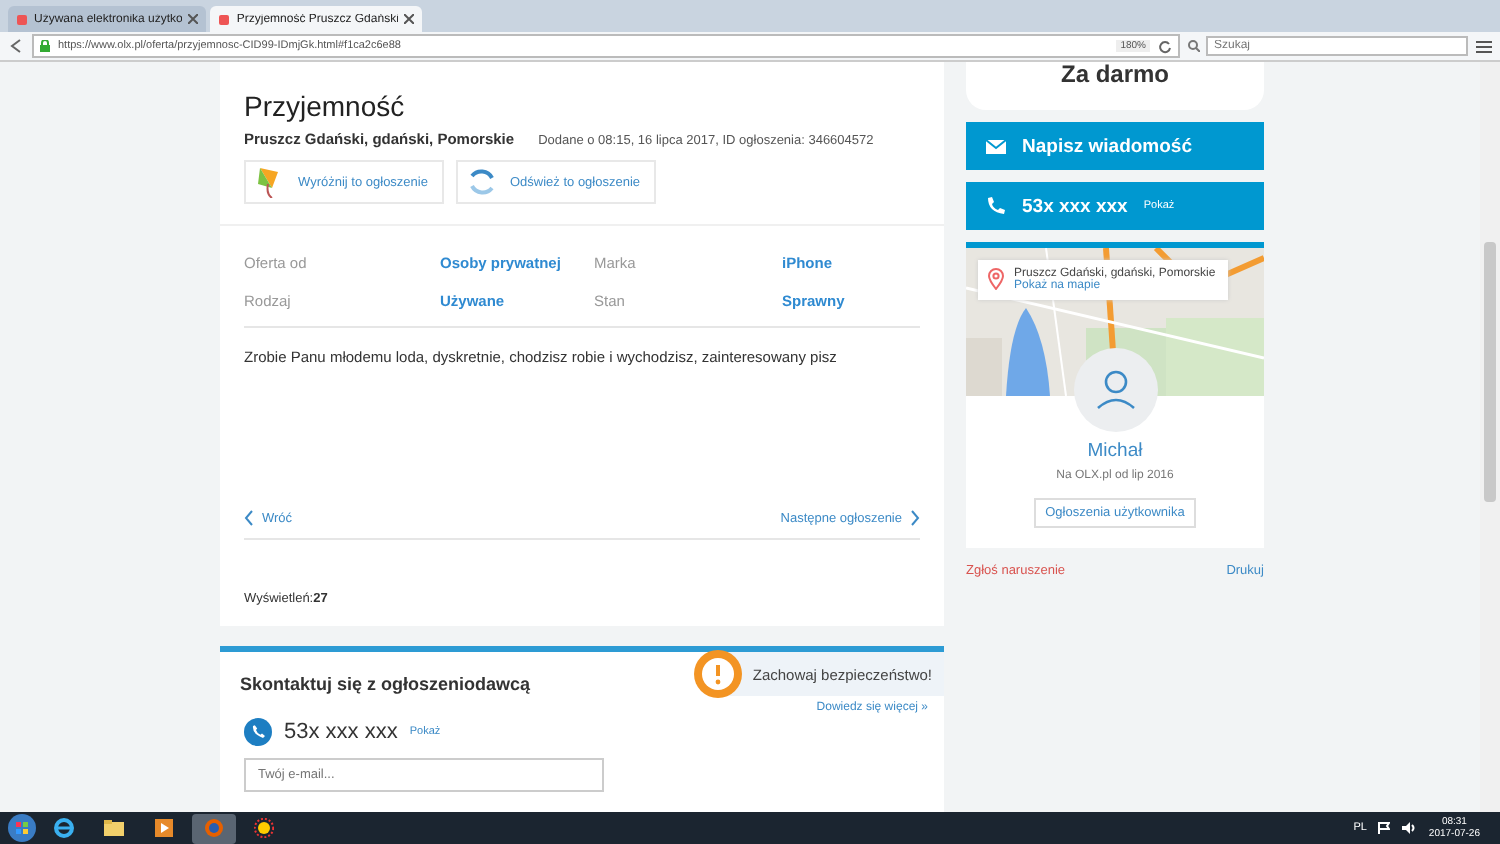 The image size is (1500, 844). Describe the element at coordinates (385, 683) in the screenshot. I see `contact-title: Skontaktuj się z ogłoszeniodawcą` at that location.